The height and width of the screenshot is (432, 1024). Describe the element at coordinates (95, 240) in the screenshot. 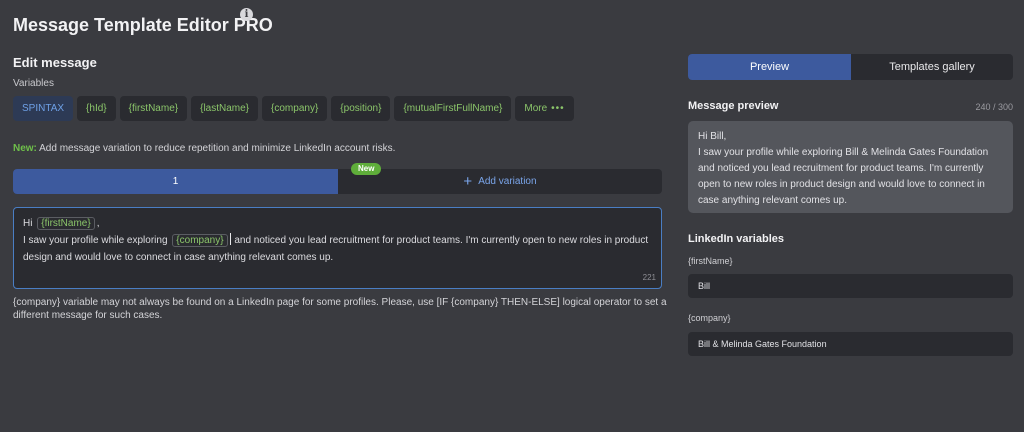

I see `editor-text-before: I saw your profile while exploring` at that location.